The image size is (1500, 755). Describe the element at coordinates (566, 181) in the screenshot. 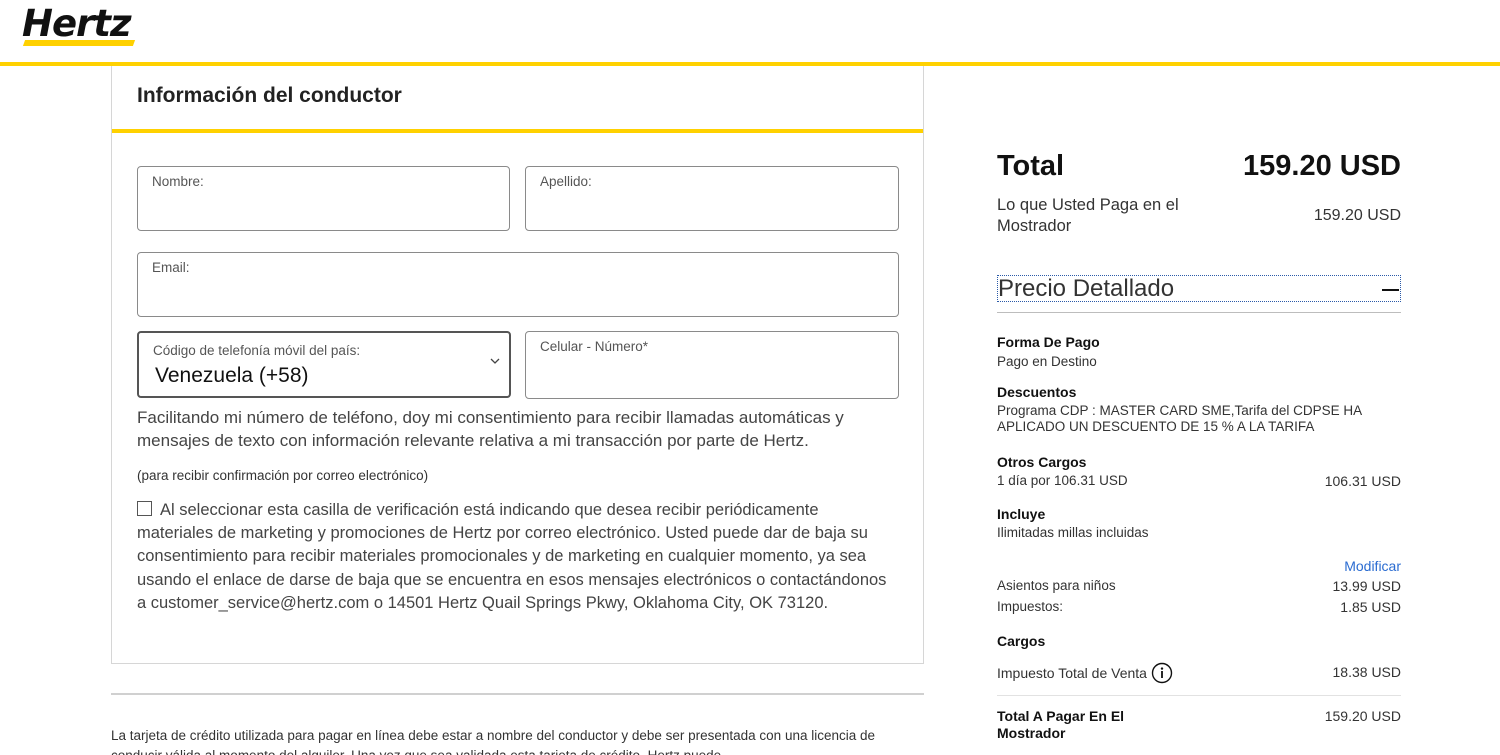

I see `last-name-label: Apellido:` at that location.